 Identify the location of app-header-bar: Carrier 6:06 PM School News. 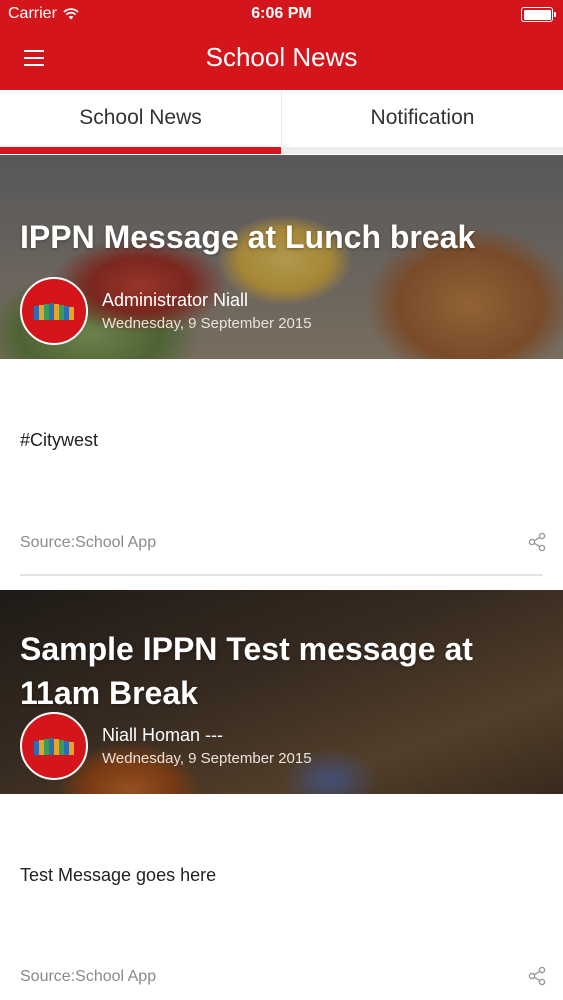
(281, 45).